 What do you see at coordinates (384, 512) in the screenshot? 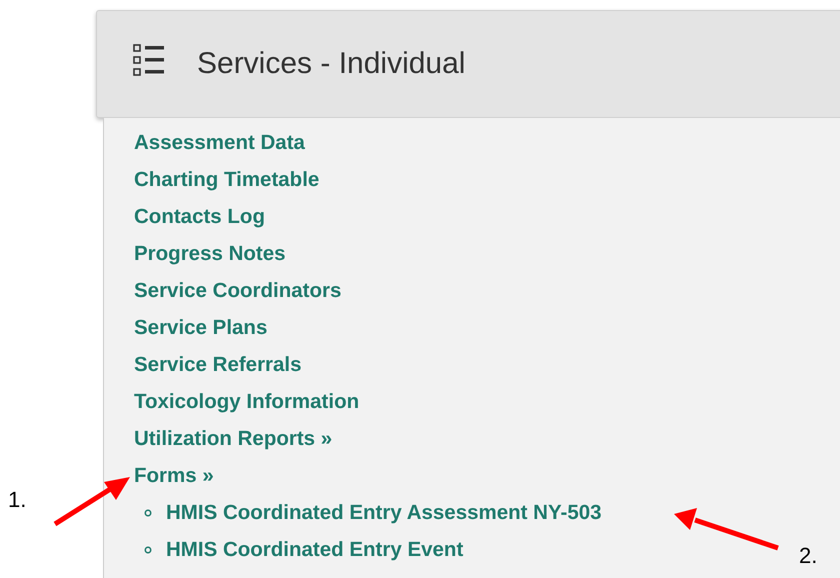
I see `submenu-link: HMIS Coordinated Entry Assessment NY-503` at bounding box center [384, 512].